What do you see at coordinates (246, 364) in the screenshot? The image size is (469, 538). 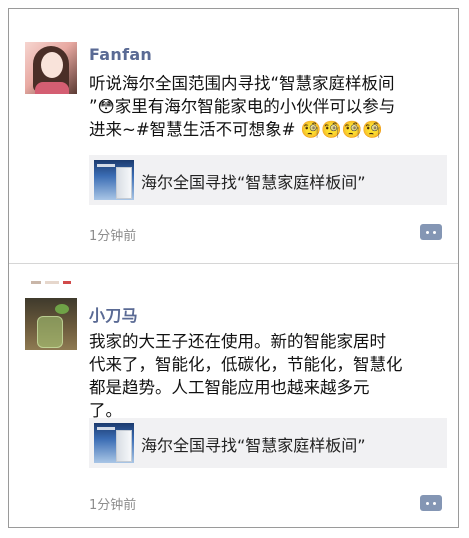 I see `post-text-line: 代来了，智能化，低碳化，节能化，智慧化` at bounding box center [246, 364].